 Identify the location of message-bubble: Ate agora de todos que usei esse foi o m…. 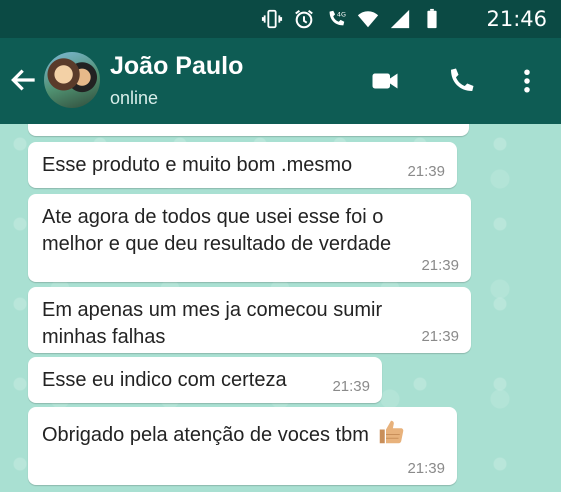
(249, 238).